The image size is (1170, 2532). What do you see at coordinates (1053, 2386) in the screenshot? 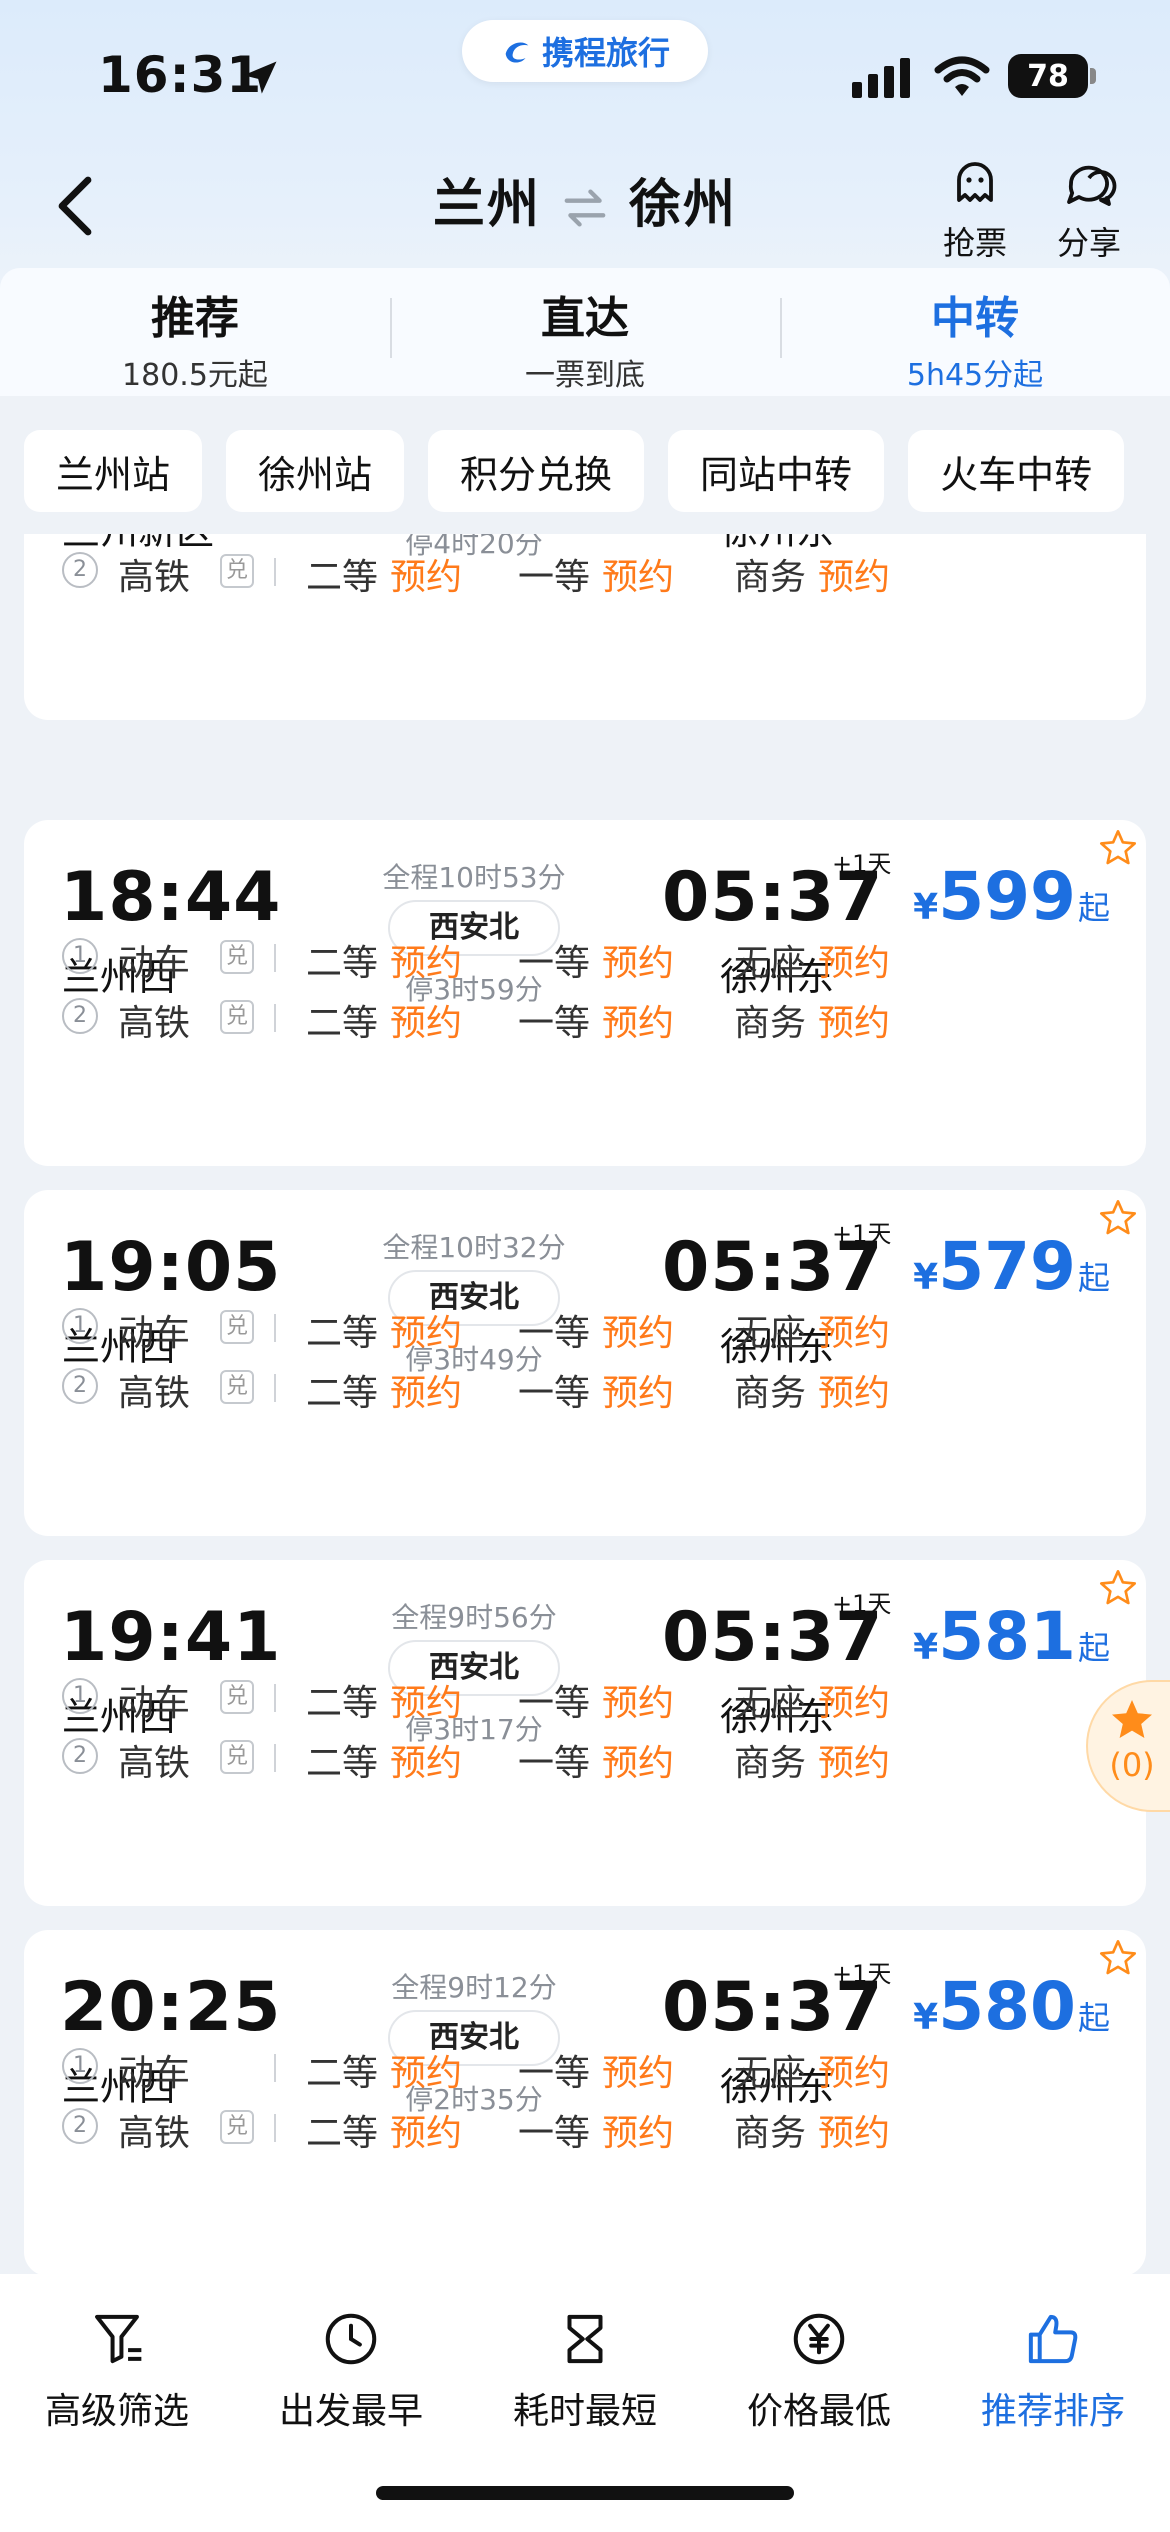
I see `sort-recommended: 推荐排序` at bounding box center [1053, 2386].